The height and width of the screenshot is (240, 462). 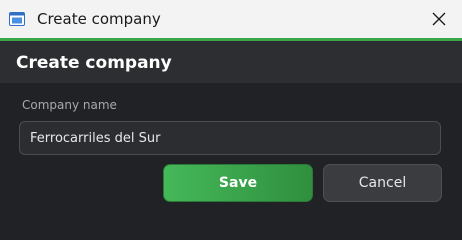 I want to click on company-name-label: Company name, so click(x=69, y=105).